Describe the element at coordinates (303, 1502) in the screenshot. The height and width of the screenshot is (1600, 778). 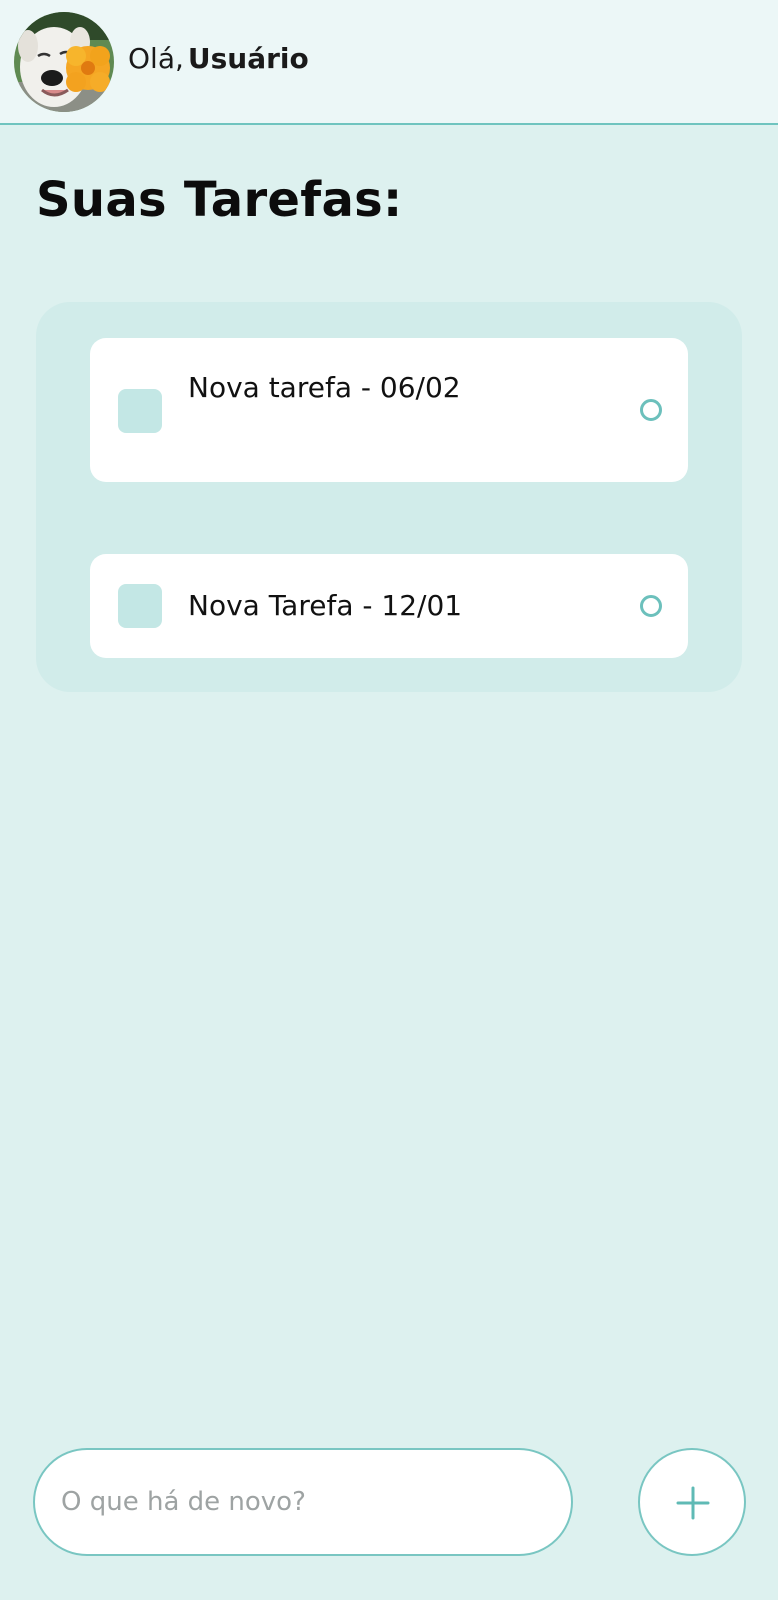
I see `new-task-input` at that location.